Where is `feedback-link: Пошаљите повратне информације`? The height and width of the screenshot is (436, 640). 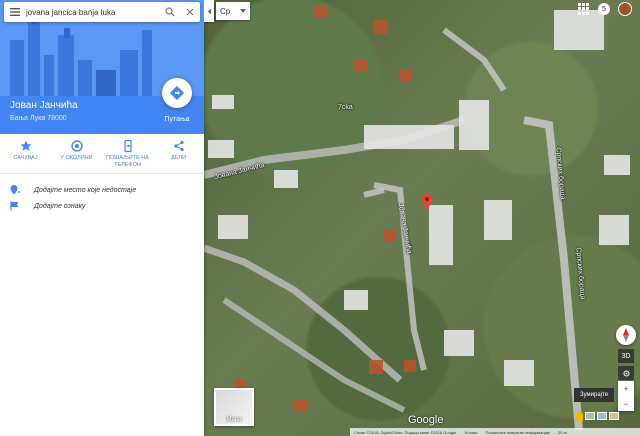
feedback-link: Пошаљите повратне информације is located at coordinates (517, 432).